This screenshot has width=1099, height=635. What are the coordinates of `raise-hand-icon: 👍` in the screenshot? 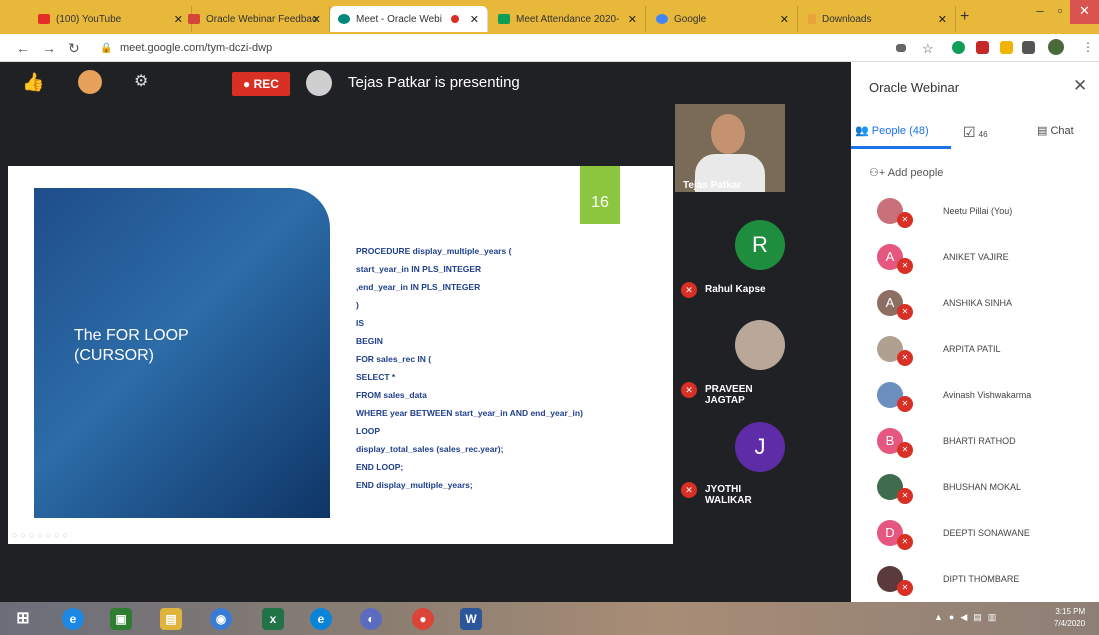 It's located at (33, 82).